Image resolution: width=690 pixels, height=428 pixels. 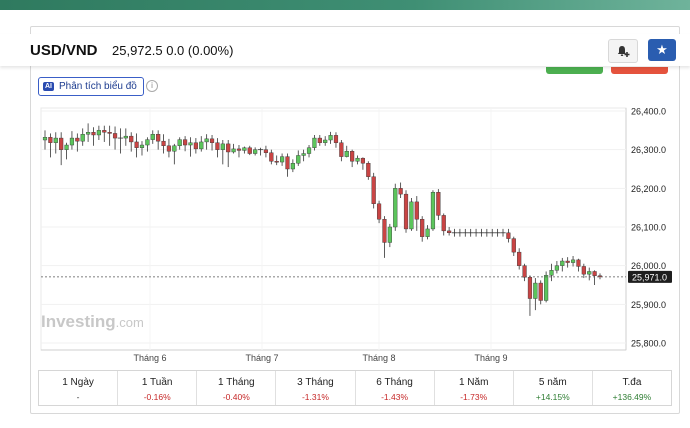 I want to click on star-icon: ★, so click(x=662, y=49).